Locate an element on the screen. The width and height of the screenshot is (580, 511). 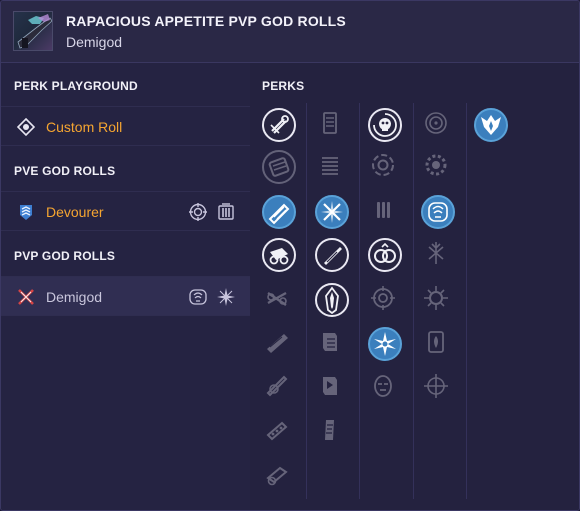
crosshair-circle-icon is located at coordinates (436, 123).